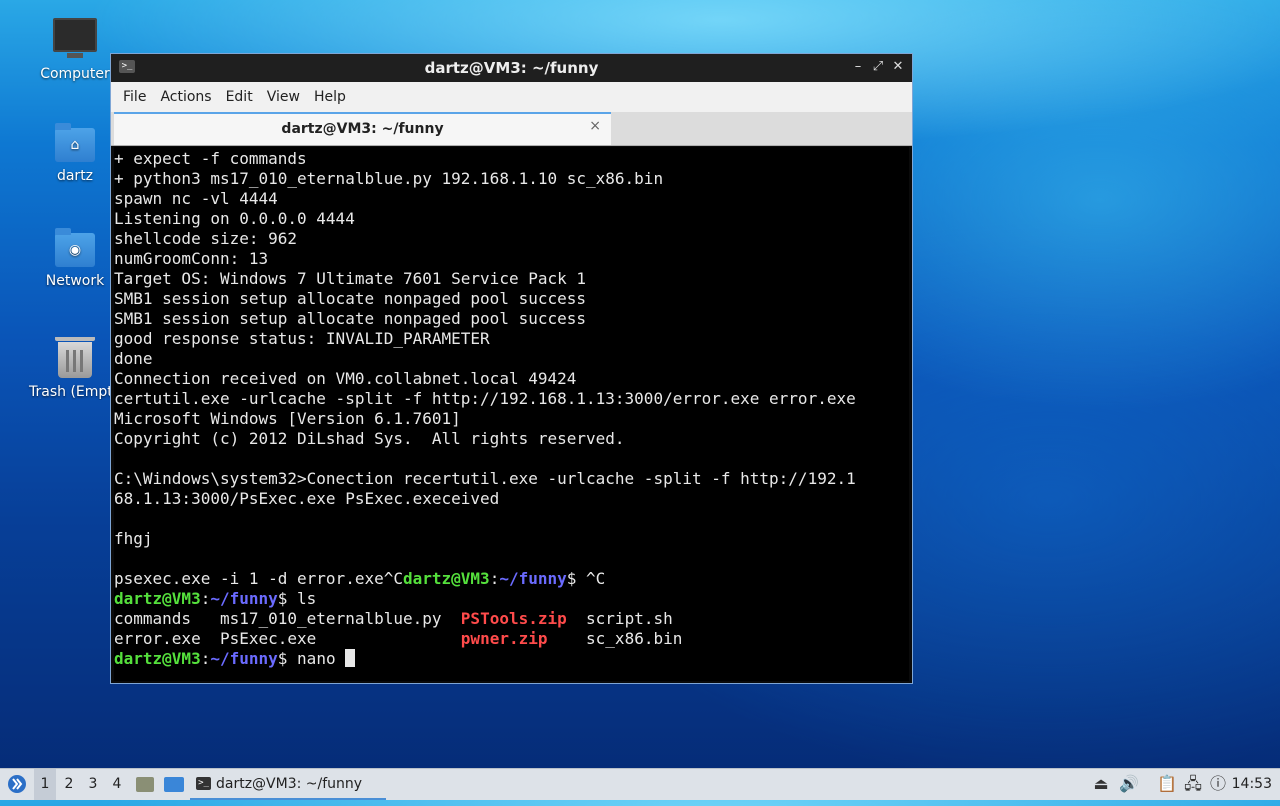  Describe the element at coordinates (196, 198) in the screenshot. I see `terminal-line: spawn nc -vl 4444` at that location.